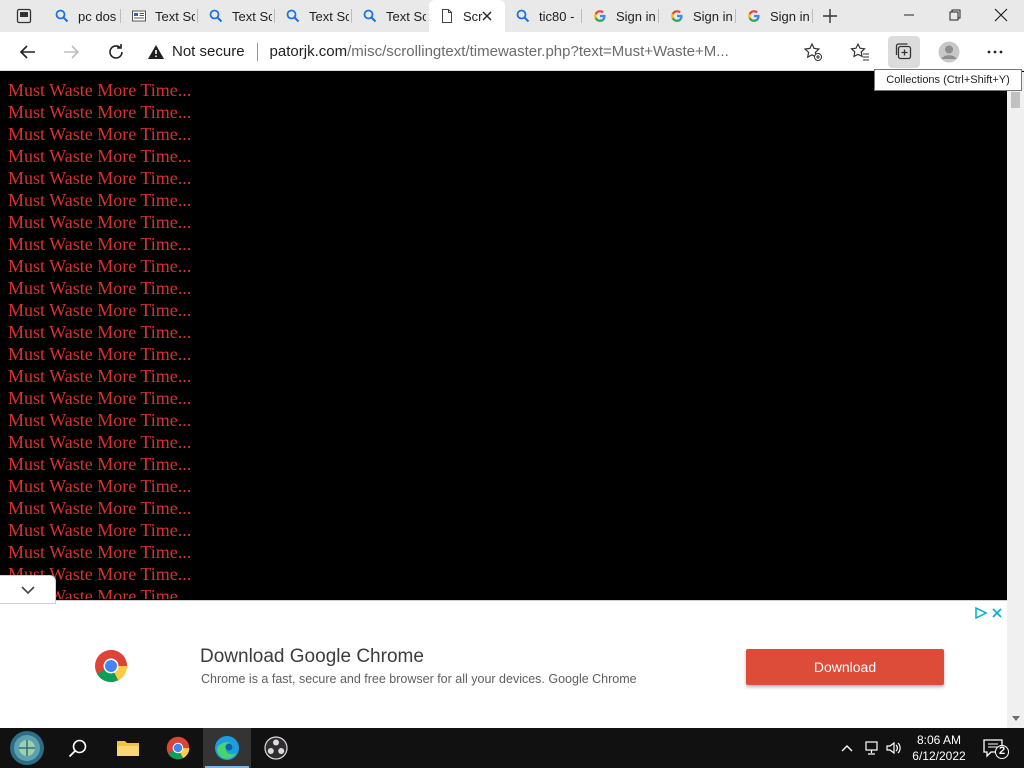 This screenshot has width=1024, height=768. What do you see at coordinates (156, 51) in the screenshot?
I see `warning-icon` at bounding box center [156, 51].